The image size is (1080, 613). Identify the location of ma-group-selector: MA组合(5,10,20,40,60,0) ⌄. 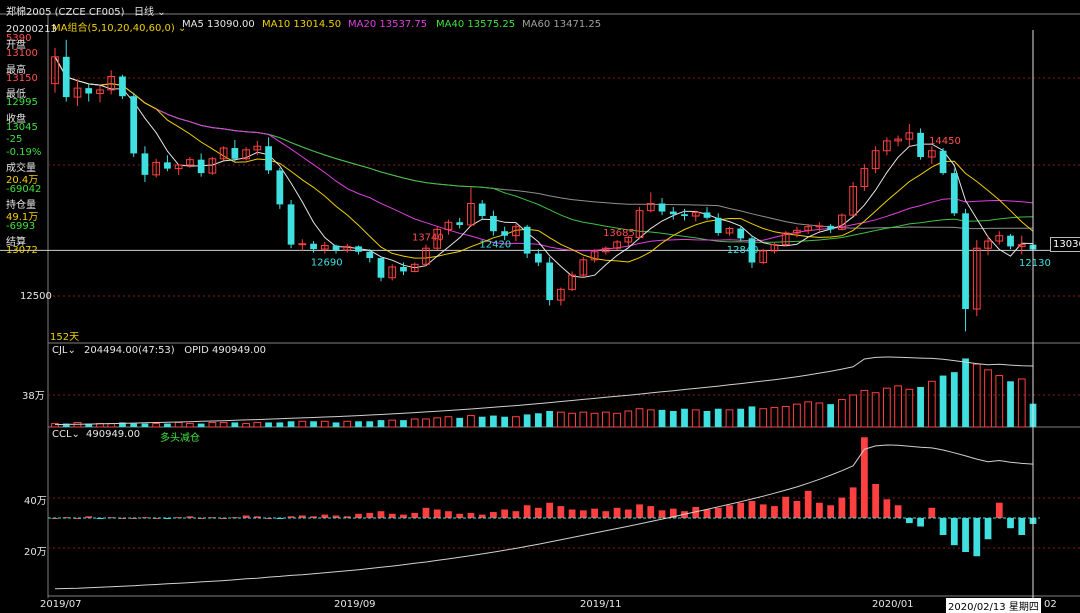
(119, 26).